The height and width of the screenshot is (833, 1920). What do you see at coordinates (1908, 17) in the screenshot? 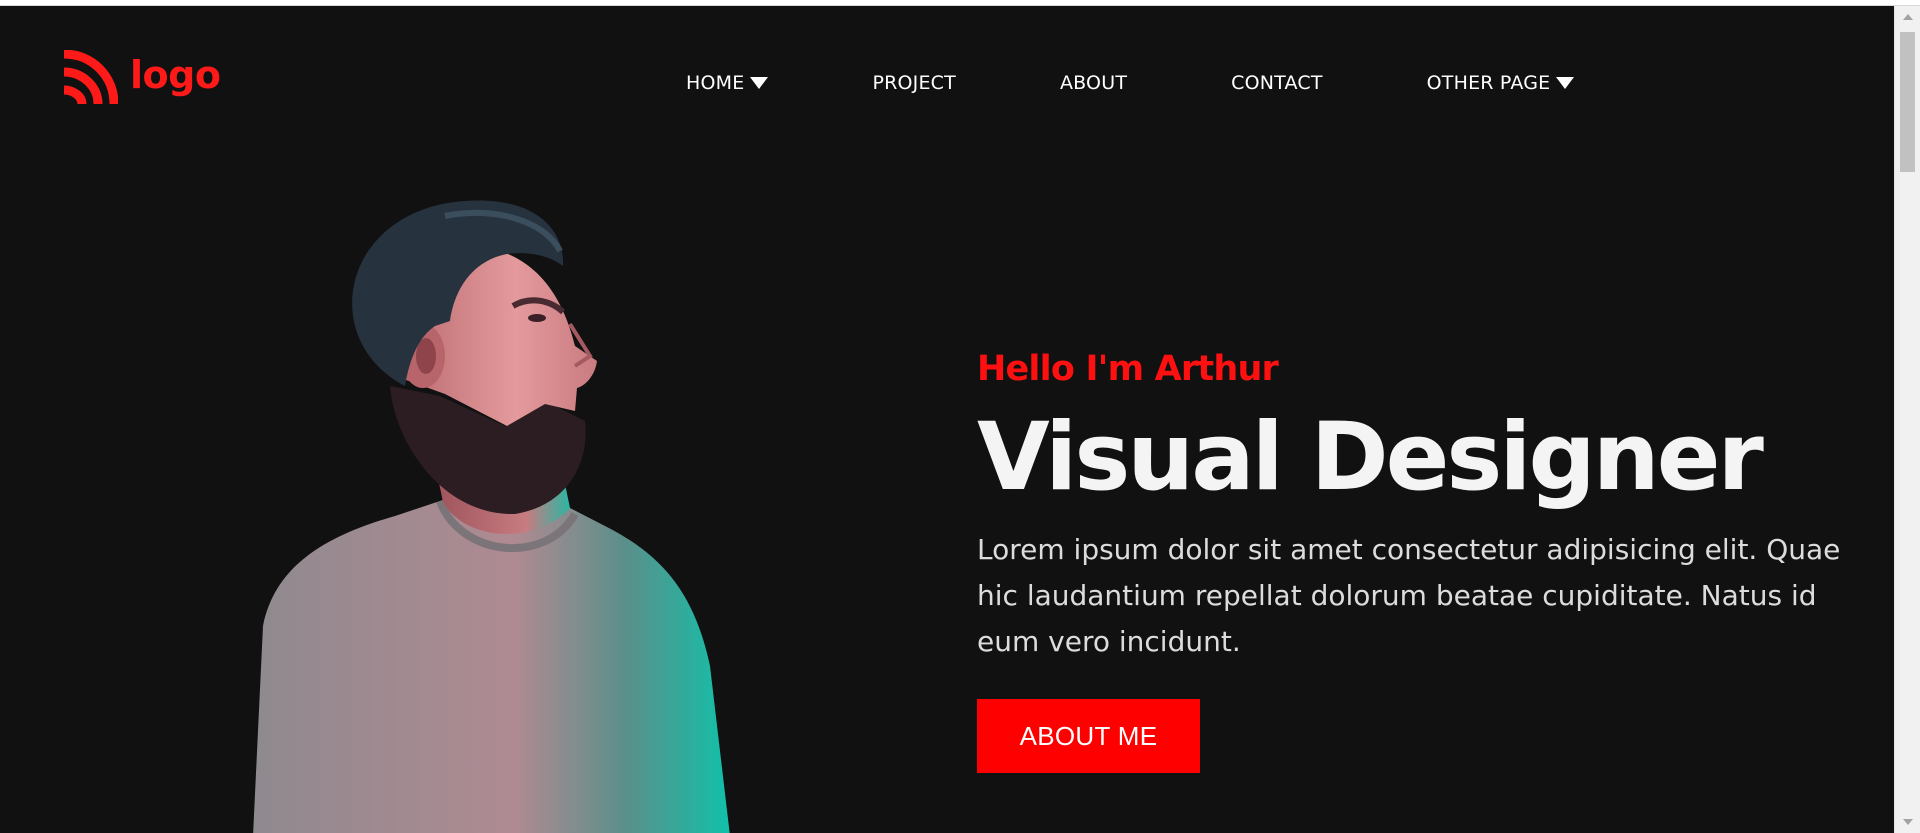
I see `scroll-up-arrow-icon` at bounding box center [1908, 17].